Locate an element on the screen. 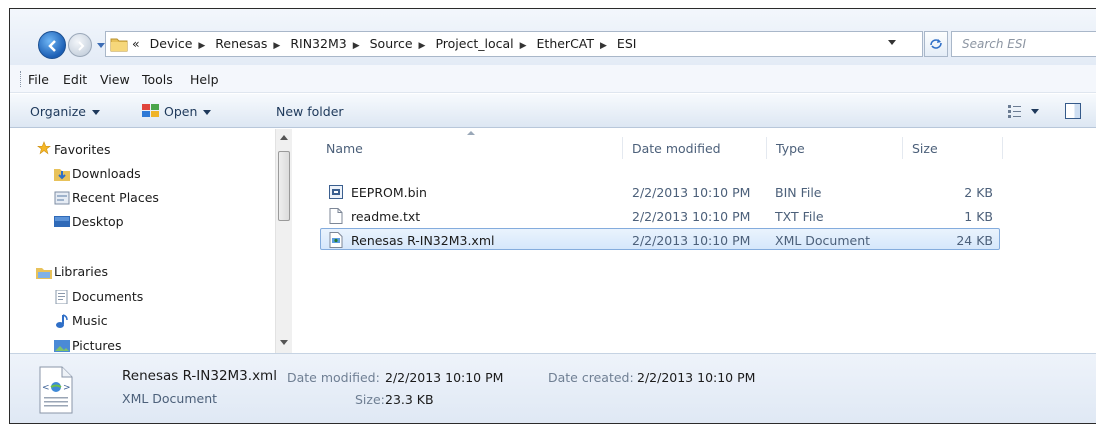 This screenshot has height=431, width=1096. refresh-button is located at coordinates (936, 44).